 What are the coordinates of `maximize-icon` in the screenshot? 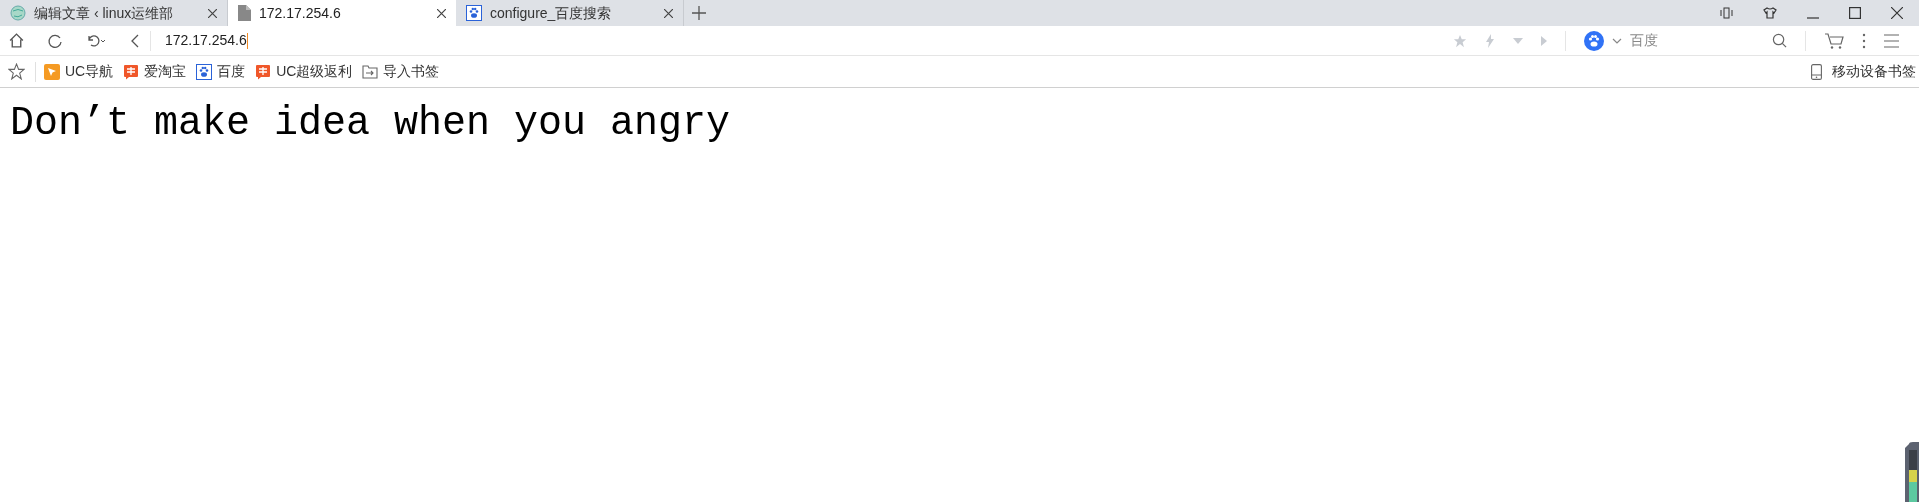 It's located at (1855, 13).